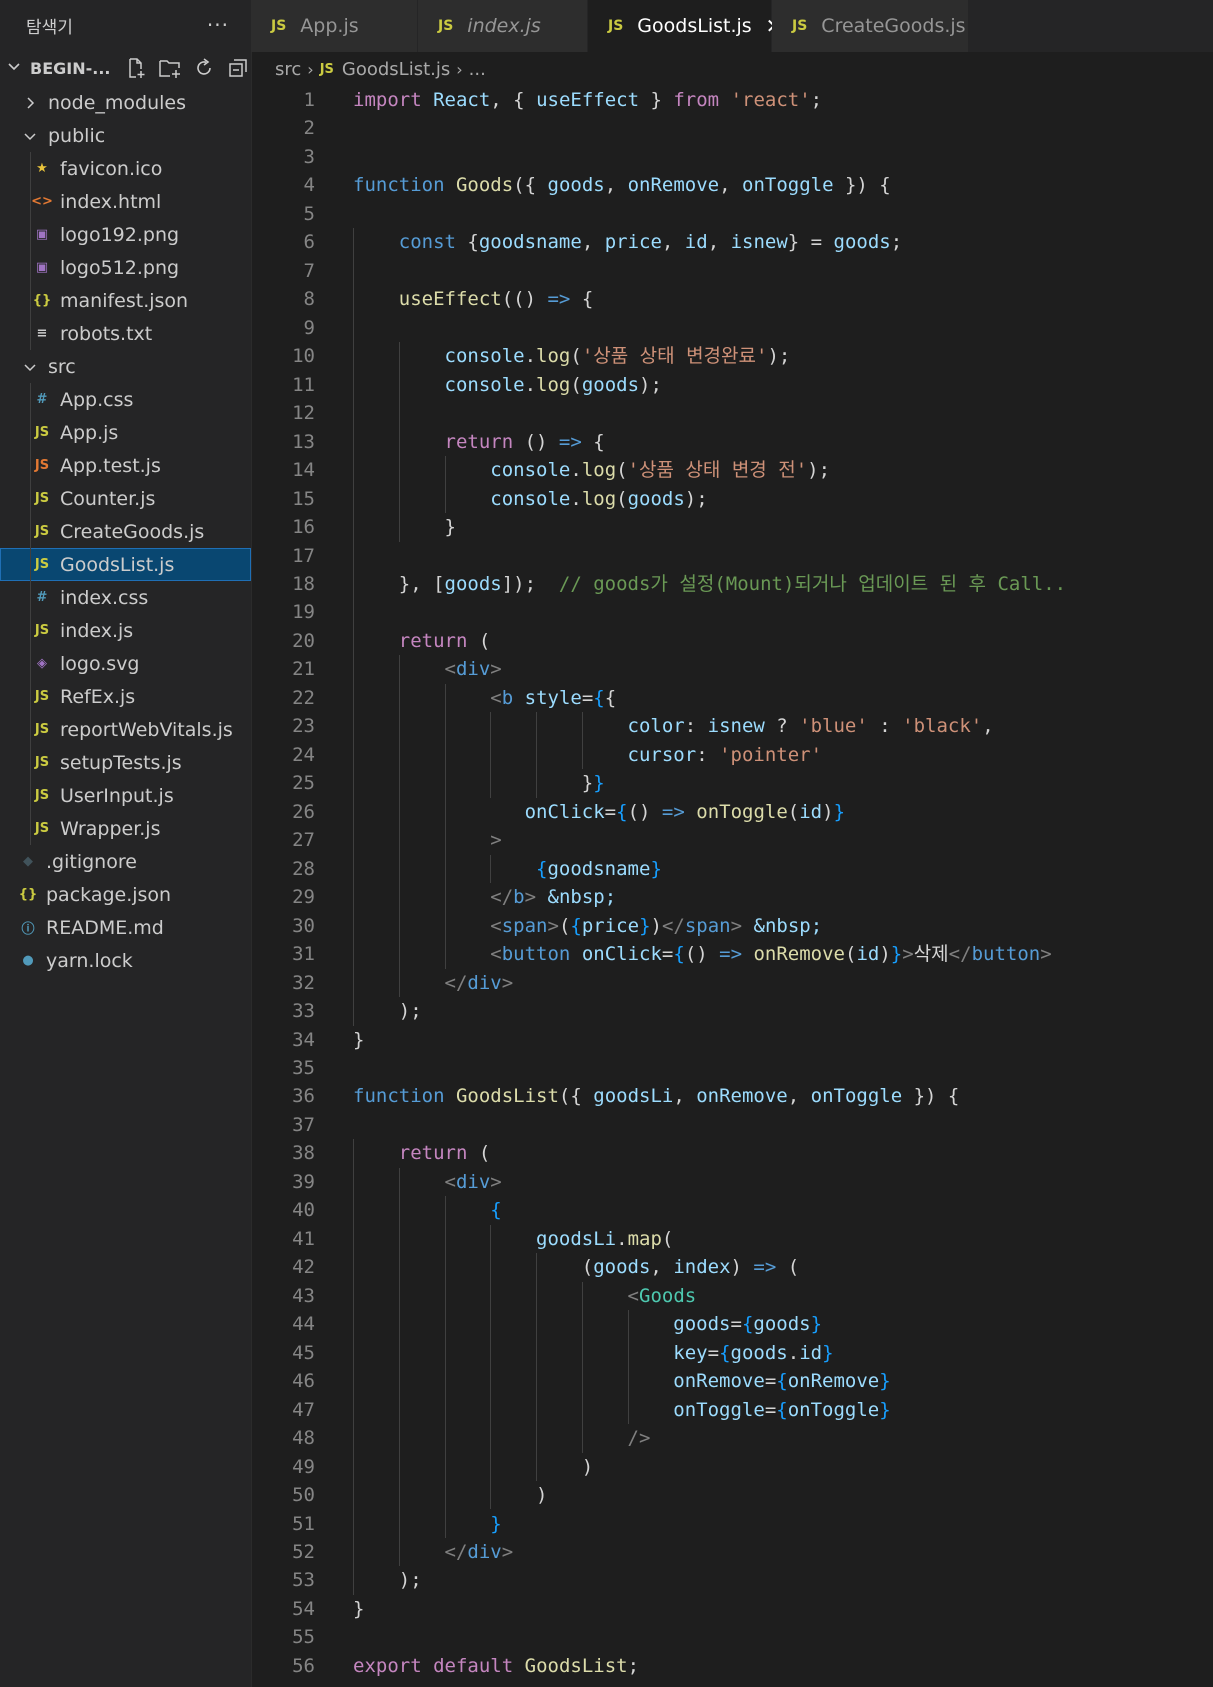  What do you see at coordinates (685, 26) in the screenshot?
I see `tab-goodslist-js: JSGoodsList.js✕` at bounding box center [685, 26].